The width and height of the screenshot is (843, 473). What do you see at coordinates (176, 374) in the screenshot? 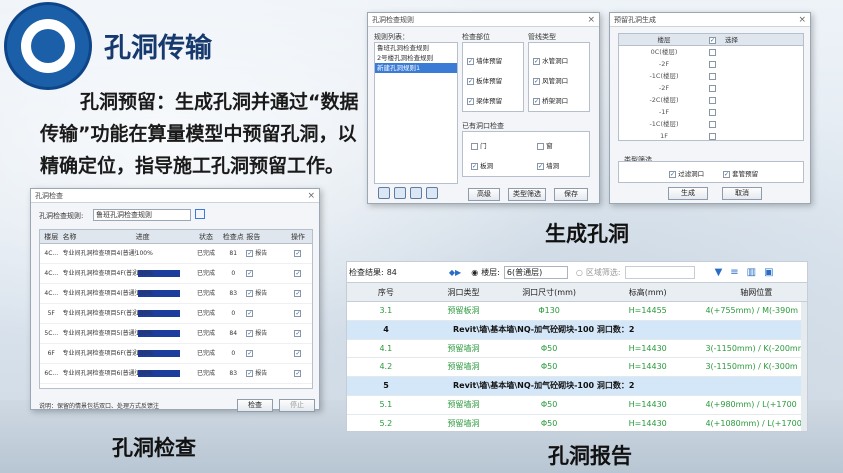
I see `check-row: 6C...专业间孔洞检查项目6(普通型)...100% 已完成 83 ✓ 报告✓` at bounding box center [176, 374].